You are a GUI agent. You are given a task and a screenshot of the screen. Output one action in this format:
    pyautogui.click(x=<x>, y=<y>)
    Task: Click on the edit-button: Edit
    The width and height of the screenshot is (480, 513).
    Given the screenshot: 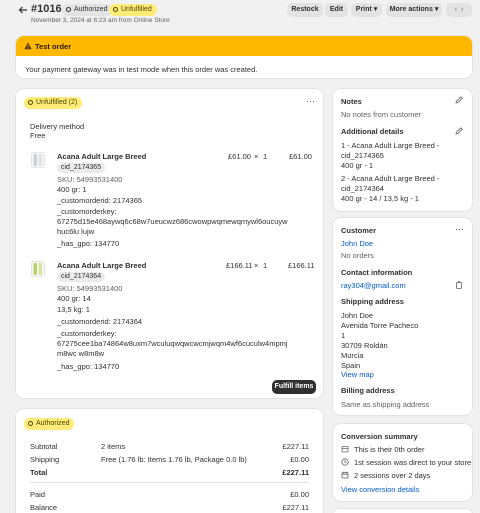 What is the action you would take?
    pyautogui.click(x=336, y=10)
    